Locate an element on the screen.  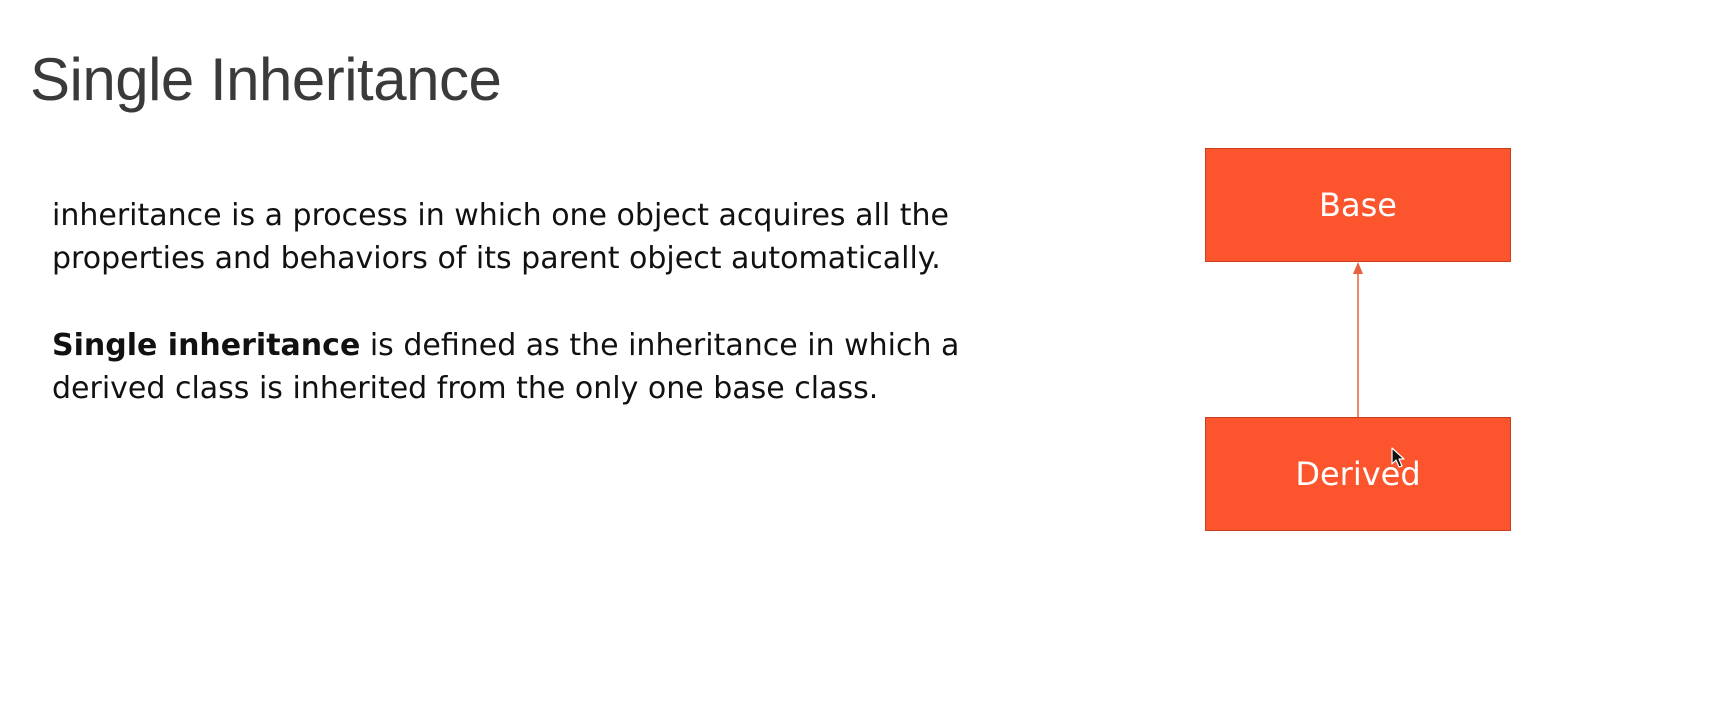
inheritance-arrow-head is located at coordinates (1358, 268).